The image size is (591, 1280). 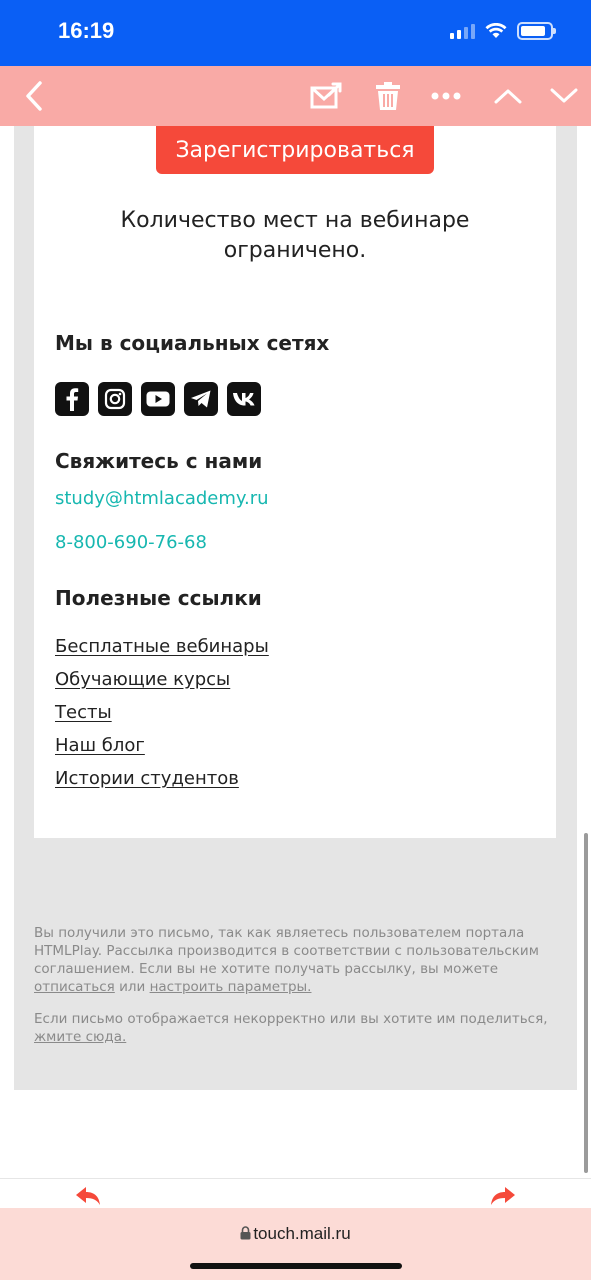 I want to click on chevron-left-icon, so click(x=34, y=96).